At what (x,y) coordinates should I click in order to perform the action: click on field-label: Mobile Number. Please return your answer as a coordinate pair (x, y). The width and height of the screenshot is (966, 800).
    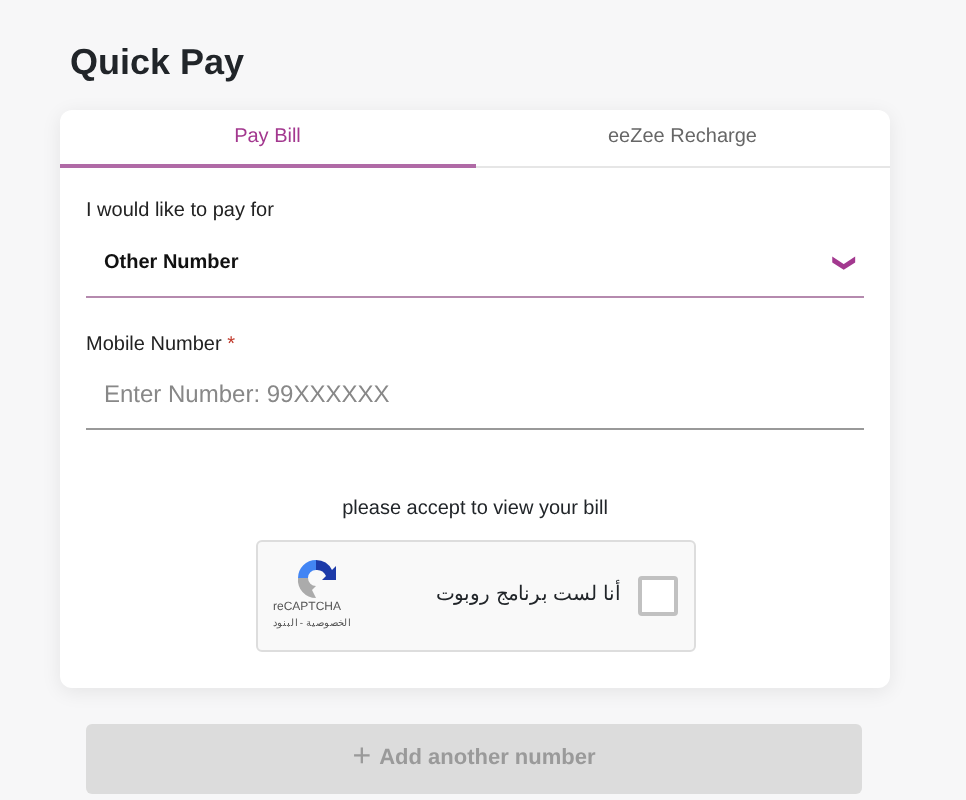
    Looking at the image, I should click on (154, 344).